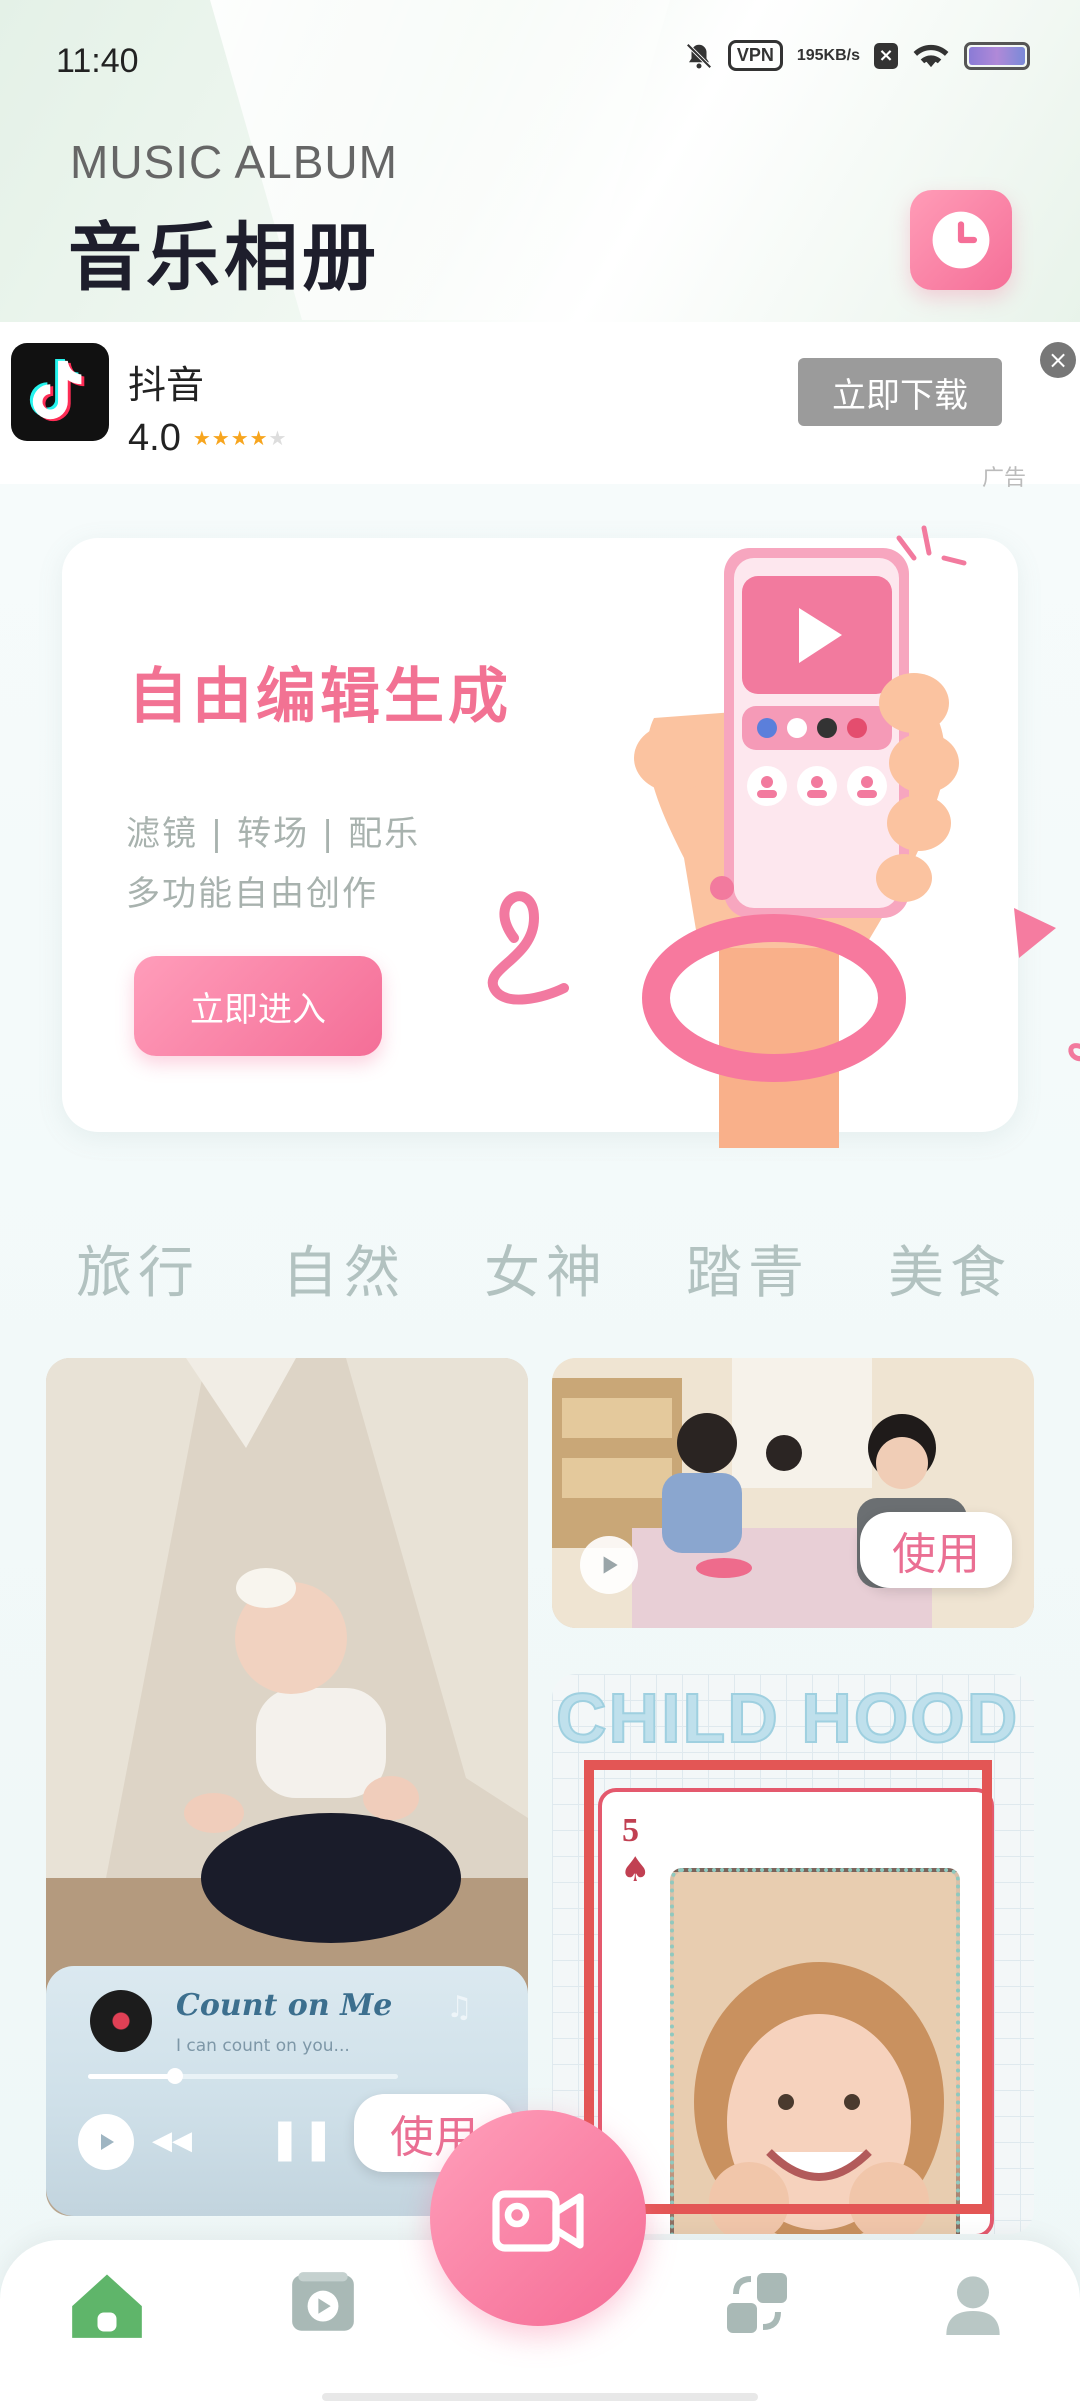  Describe the element at coordinates (936, 1550) in the screenshot. I see `use-template-button: 使用` at that location.